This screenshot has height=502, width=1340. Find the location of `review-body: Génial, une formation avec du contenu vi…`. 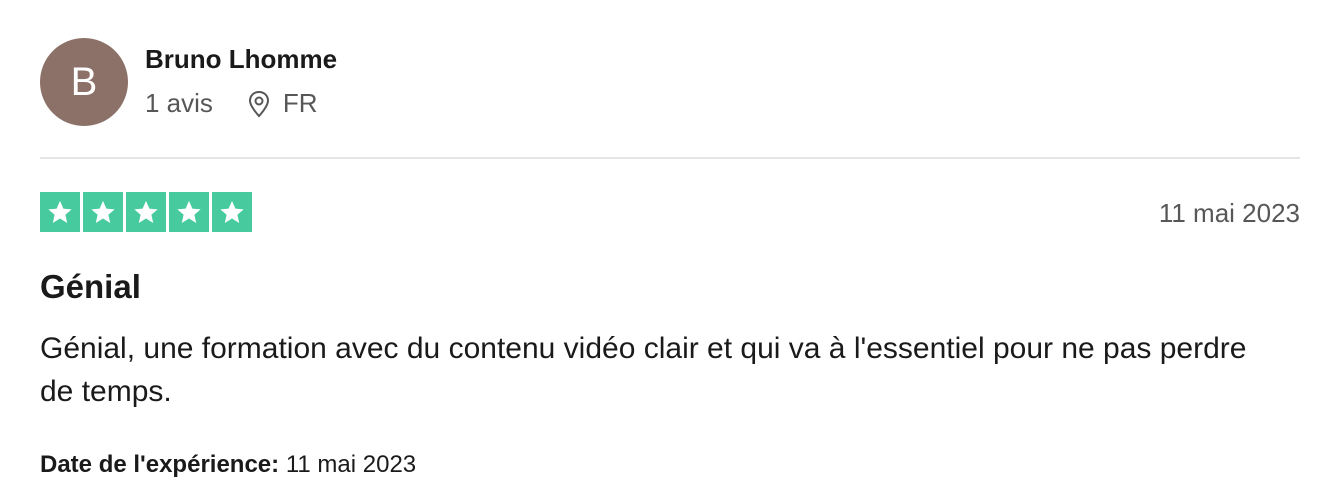

review-body: Génial, une formation avec du contenu vi… is located at coordinates (643, 370).